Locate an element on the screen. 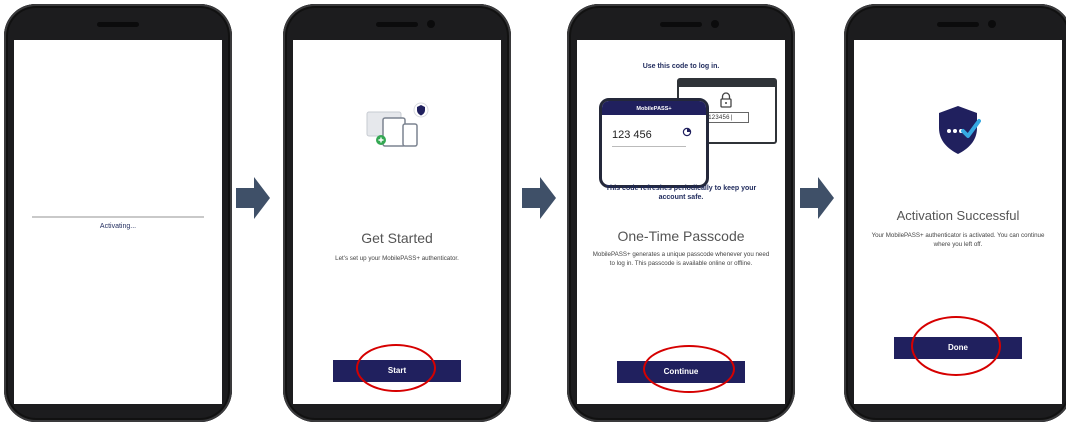  get-started-title: Get Started is located at coordinates (397, 238).